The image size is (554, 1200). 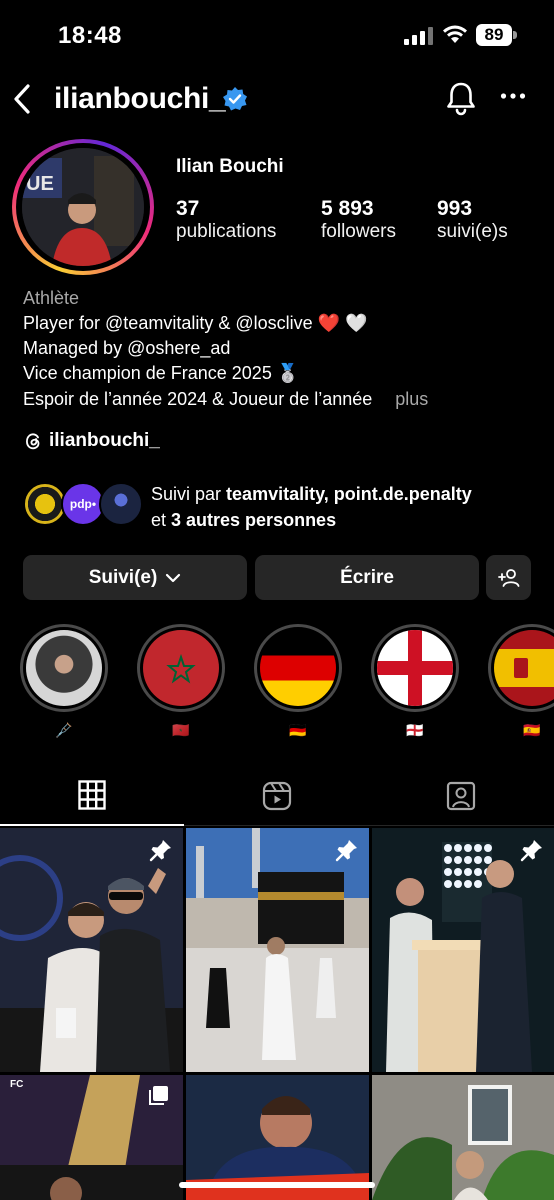 I want to click on bio-line: Managed by @oshere_ad, so click(x=127, y=348).